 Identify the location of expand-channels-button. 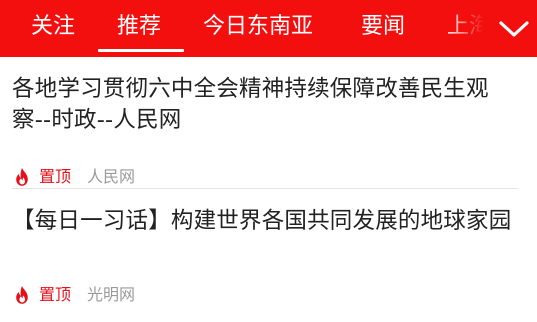
(514, 29).